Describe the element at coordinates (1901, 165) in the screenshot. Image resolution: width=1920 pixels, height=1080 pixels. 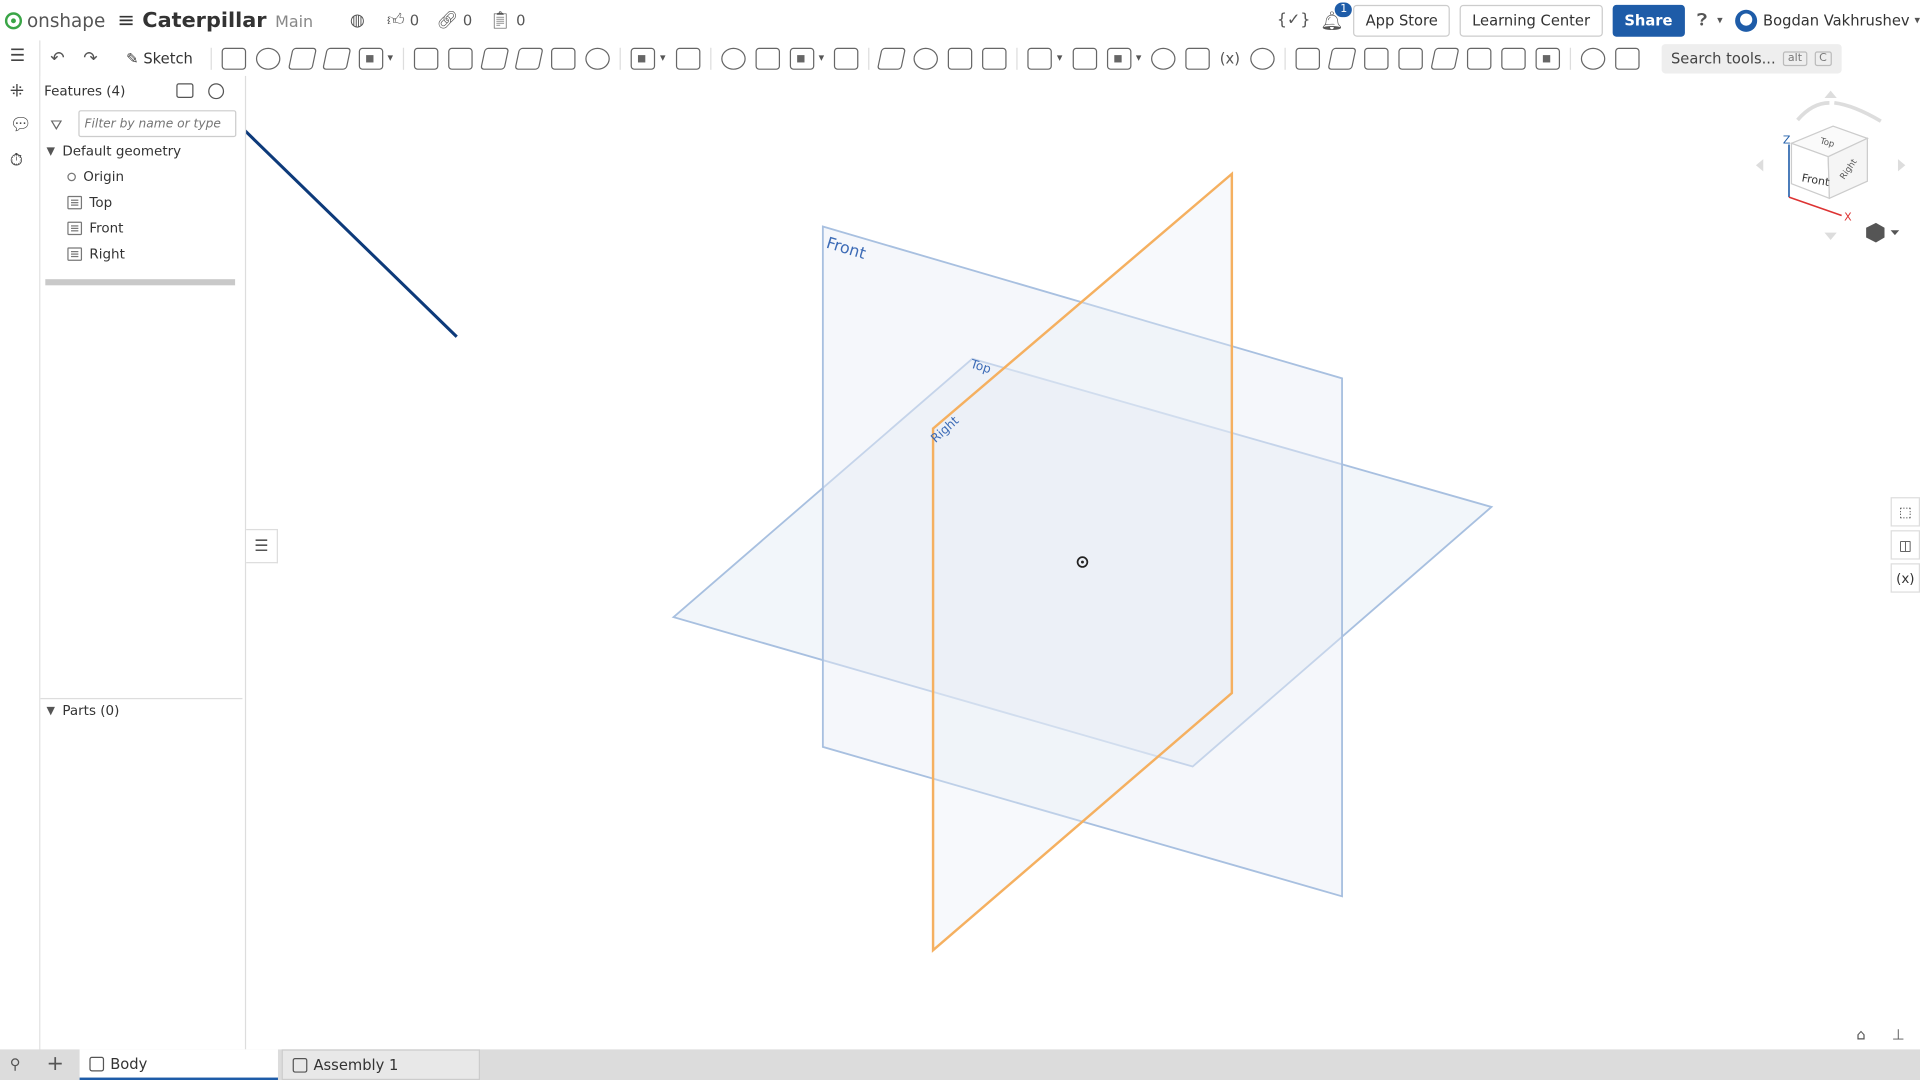
I see `rotate-right-arrow` at that location.